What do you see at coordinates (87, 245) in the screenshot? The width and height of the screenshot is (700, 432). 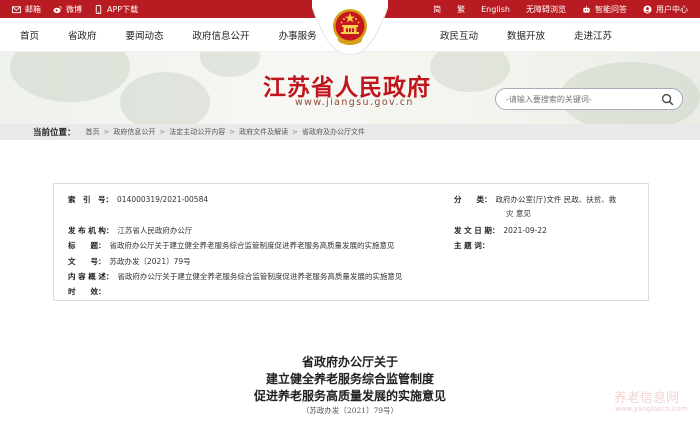 I see `title-key: 标 题：` at bounding box center [87, 245].